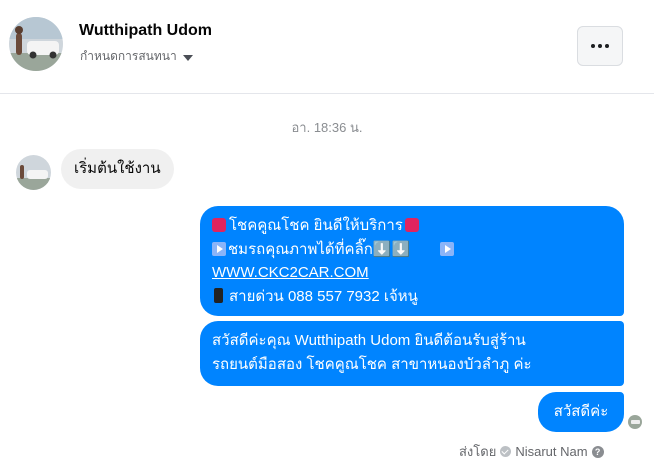  I want to click on welcome-line-2: ชมรถคุณภาพได้ที่คลิ๊ก⬇️⬇️, so click(412, 250).